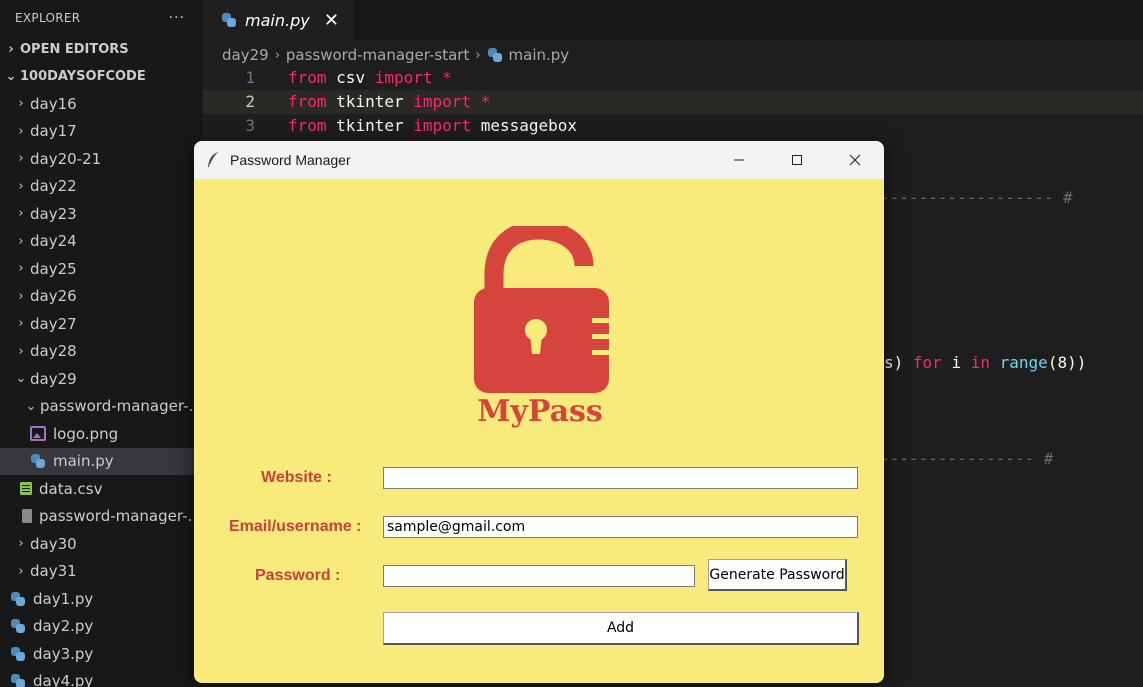 The height and width of the screenshot is (687, 1143). I want to click on add-button: Add, so click(621, 628).